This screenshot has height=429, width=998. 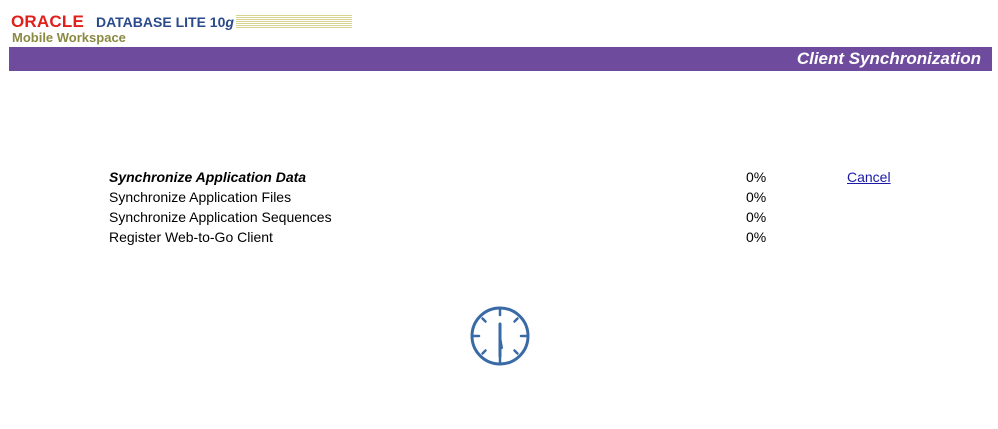 I want to click on task-label: Register Web-to-Go Client, so click(x=191, y=237).